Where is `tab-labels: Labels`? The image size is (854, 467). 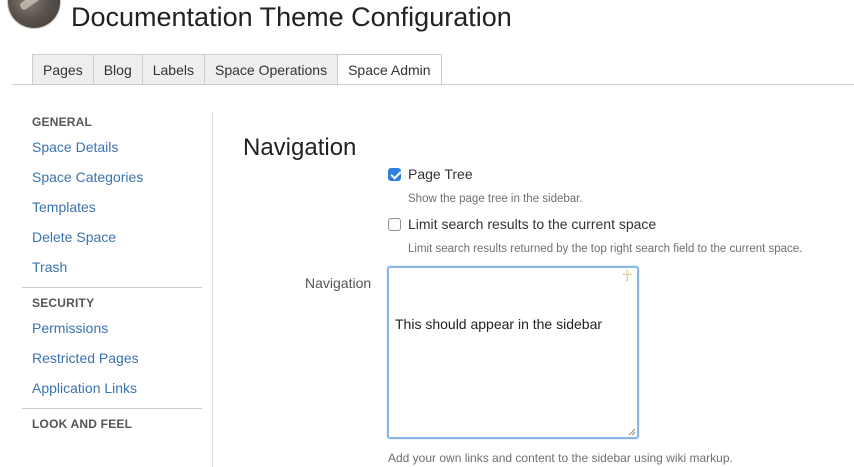 tab-labels: Labels is located at coordinates (172, 69).